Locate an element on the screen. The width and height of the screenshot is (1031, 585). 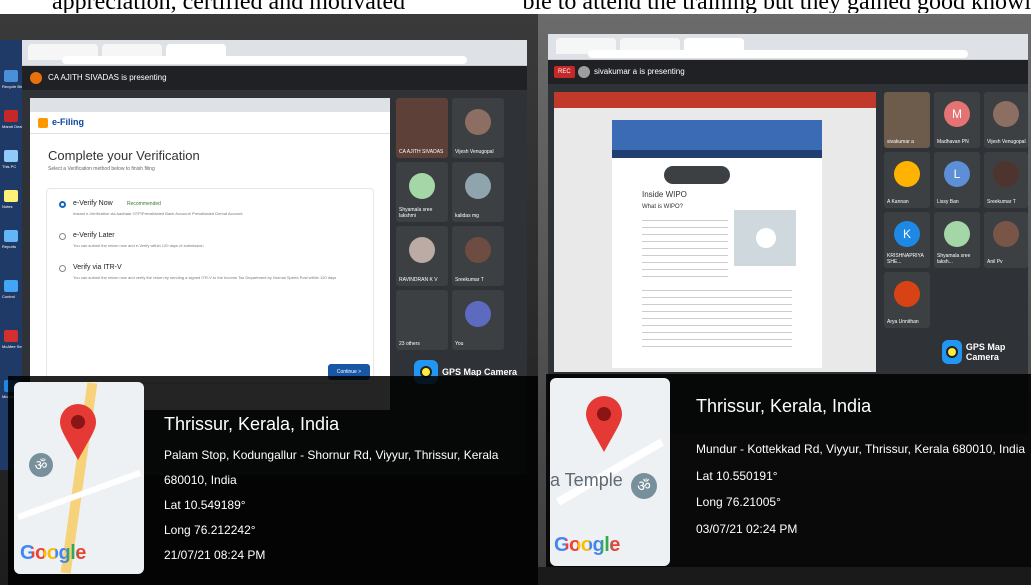
mcafee-icon is located at coordinates (11, 336).